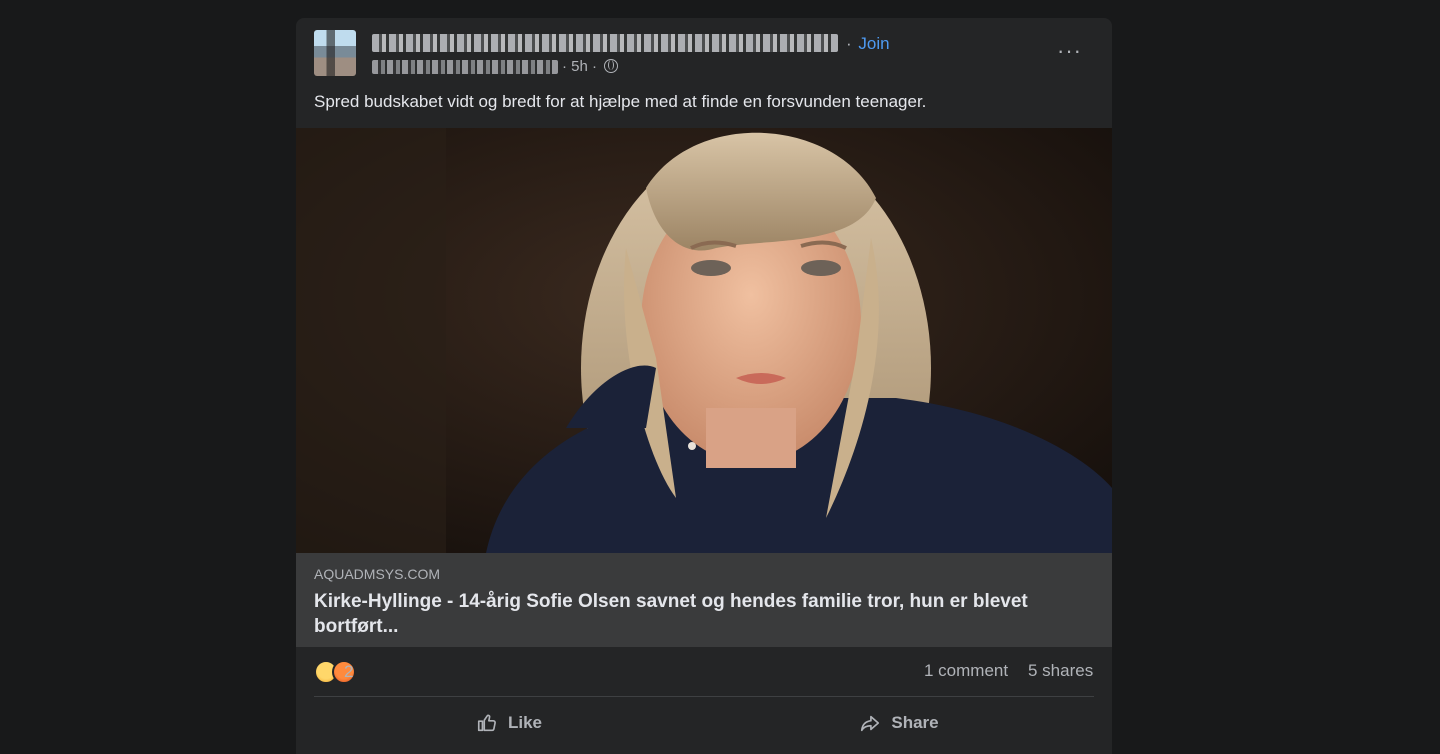 The image size is (1440, 754). I want to click on link-domain: AQUADMSYS.COM, so click(377, 574).